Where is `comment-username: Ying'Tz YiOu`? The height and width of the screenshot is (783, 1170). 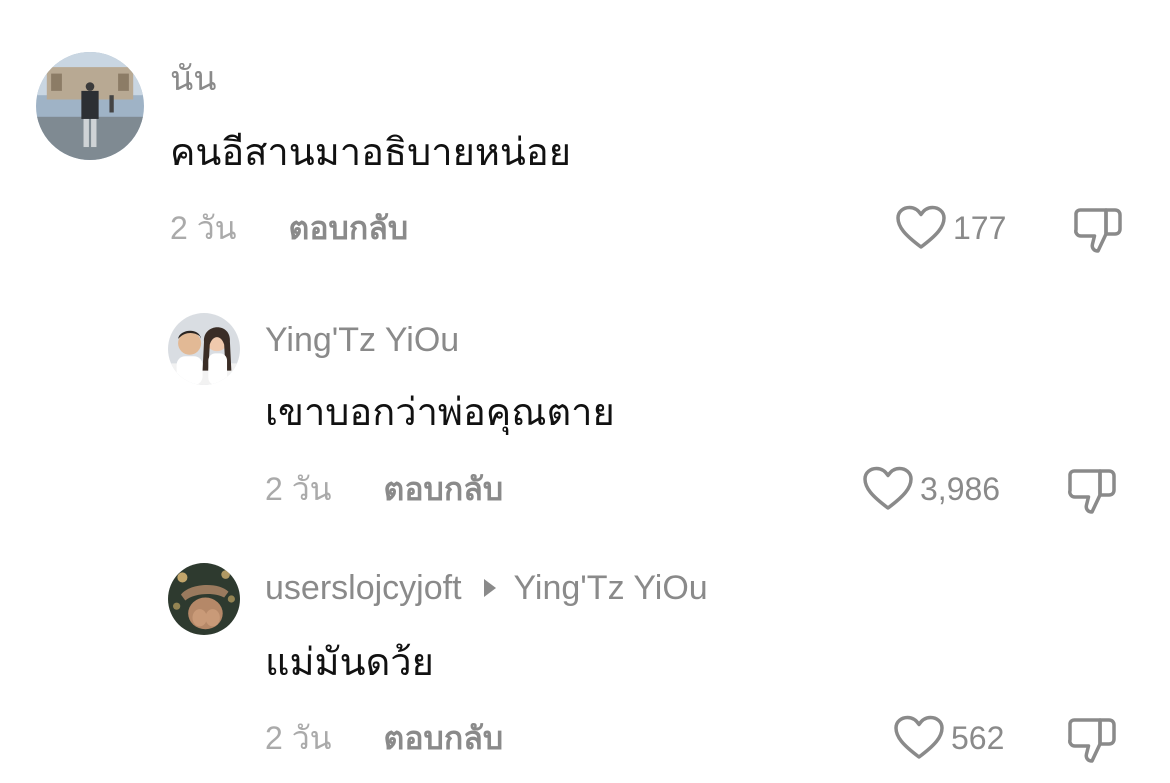 comment-username: Ying'Tz YiOu is located at coordinates (362, 340).